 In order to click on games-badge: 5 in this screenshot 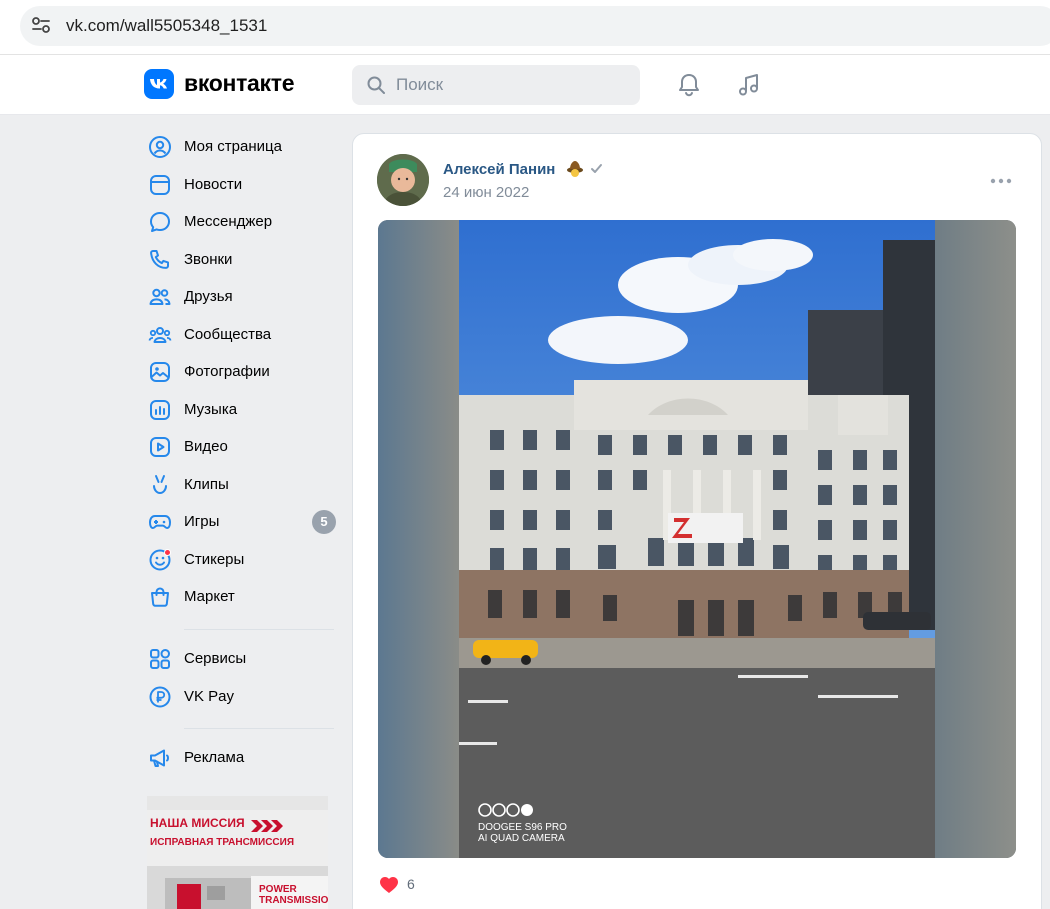, I will do `click(324, 522)`.